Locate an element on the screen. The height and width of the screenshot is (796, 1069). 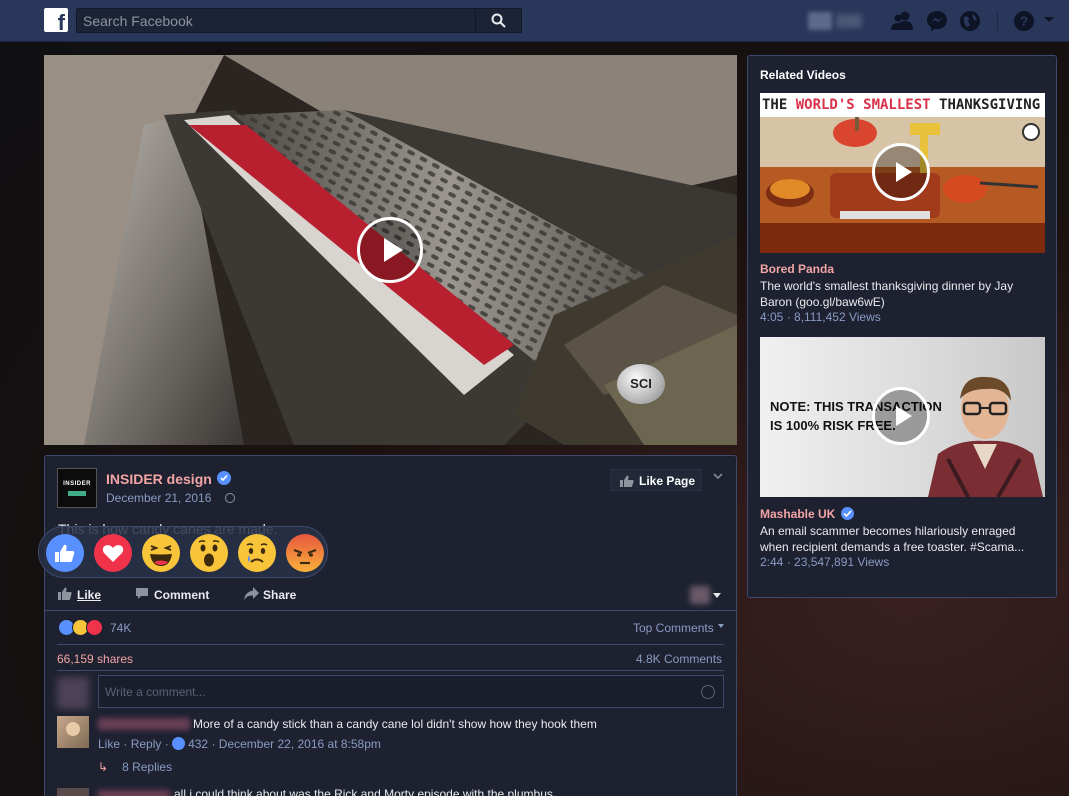
reaction-like-button is located at coordinates (65, 553).